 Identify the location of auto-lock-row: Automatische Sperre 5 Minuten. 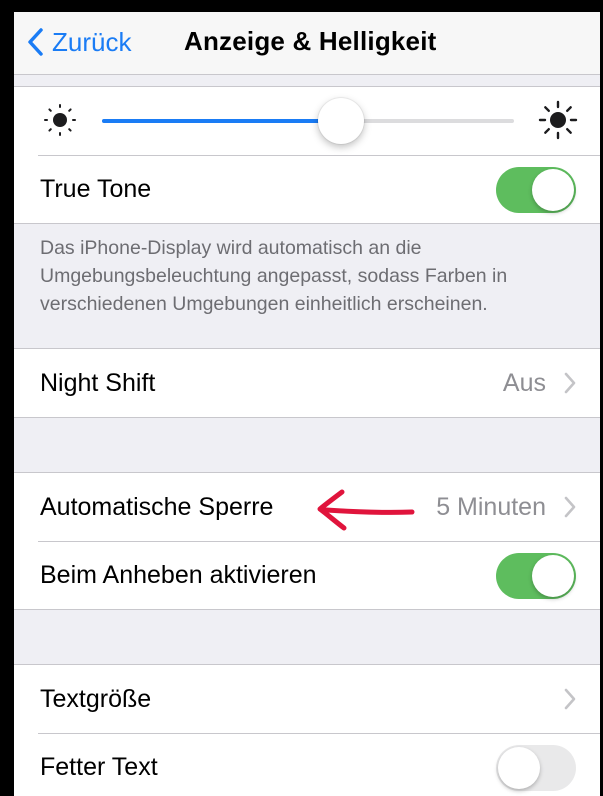
(307, 507).